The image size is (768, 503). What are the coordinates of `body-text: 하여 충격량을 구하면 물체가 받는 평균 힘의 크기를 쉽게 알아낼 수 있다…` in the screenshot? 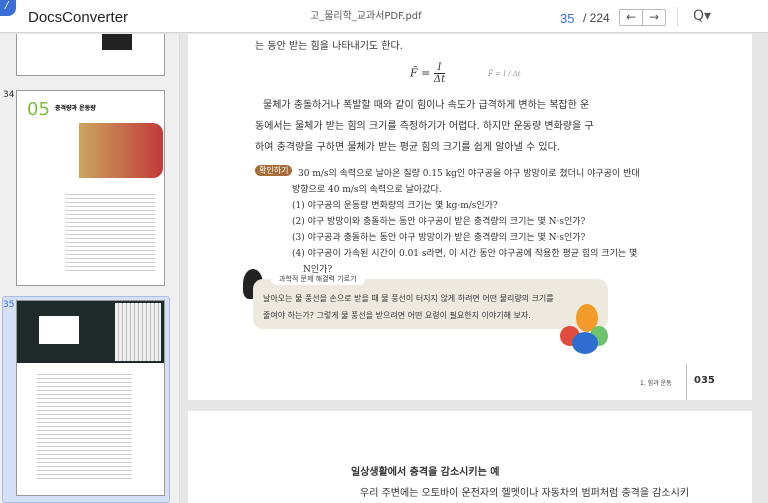 It's located at (407, 147).